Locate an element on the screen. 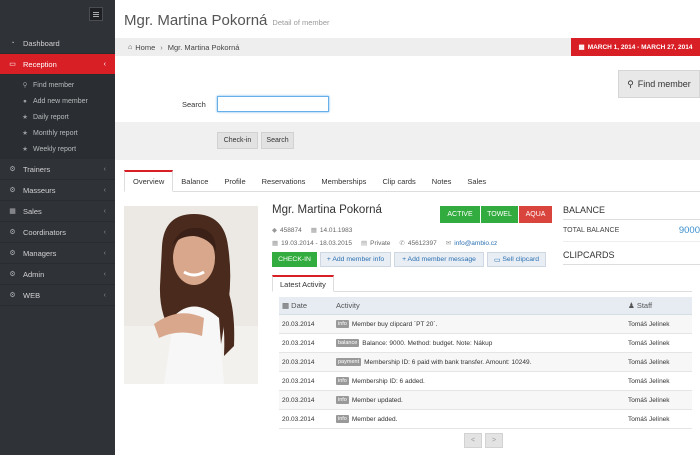  add-member-info-button: + Add member info is located at coordinates (355, 259).